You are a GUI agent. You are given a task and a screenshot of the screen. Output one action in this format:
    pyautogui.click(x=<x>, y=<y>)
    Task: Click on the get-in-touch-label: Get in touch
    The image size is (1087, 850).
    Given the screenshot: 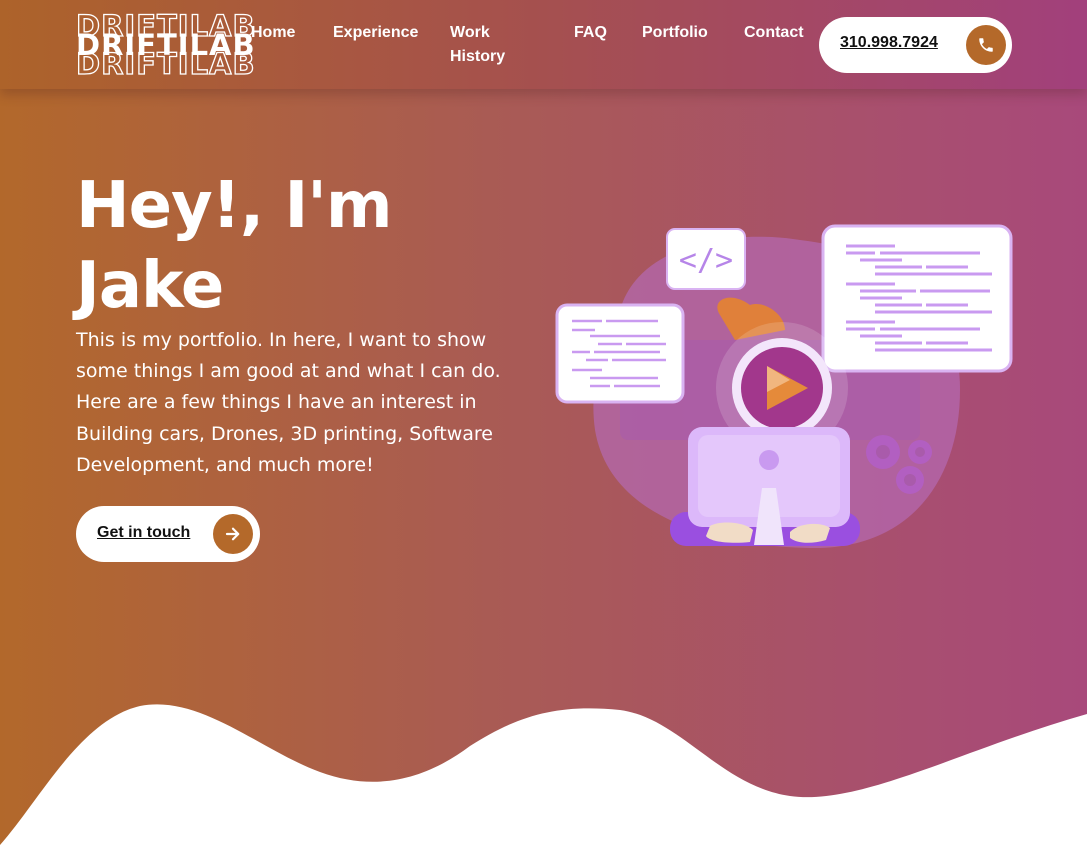 What is the action you would take?
    pyautogui.click(x=143, y=533)
    